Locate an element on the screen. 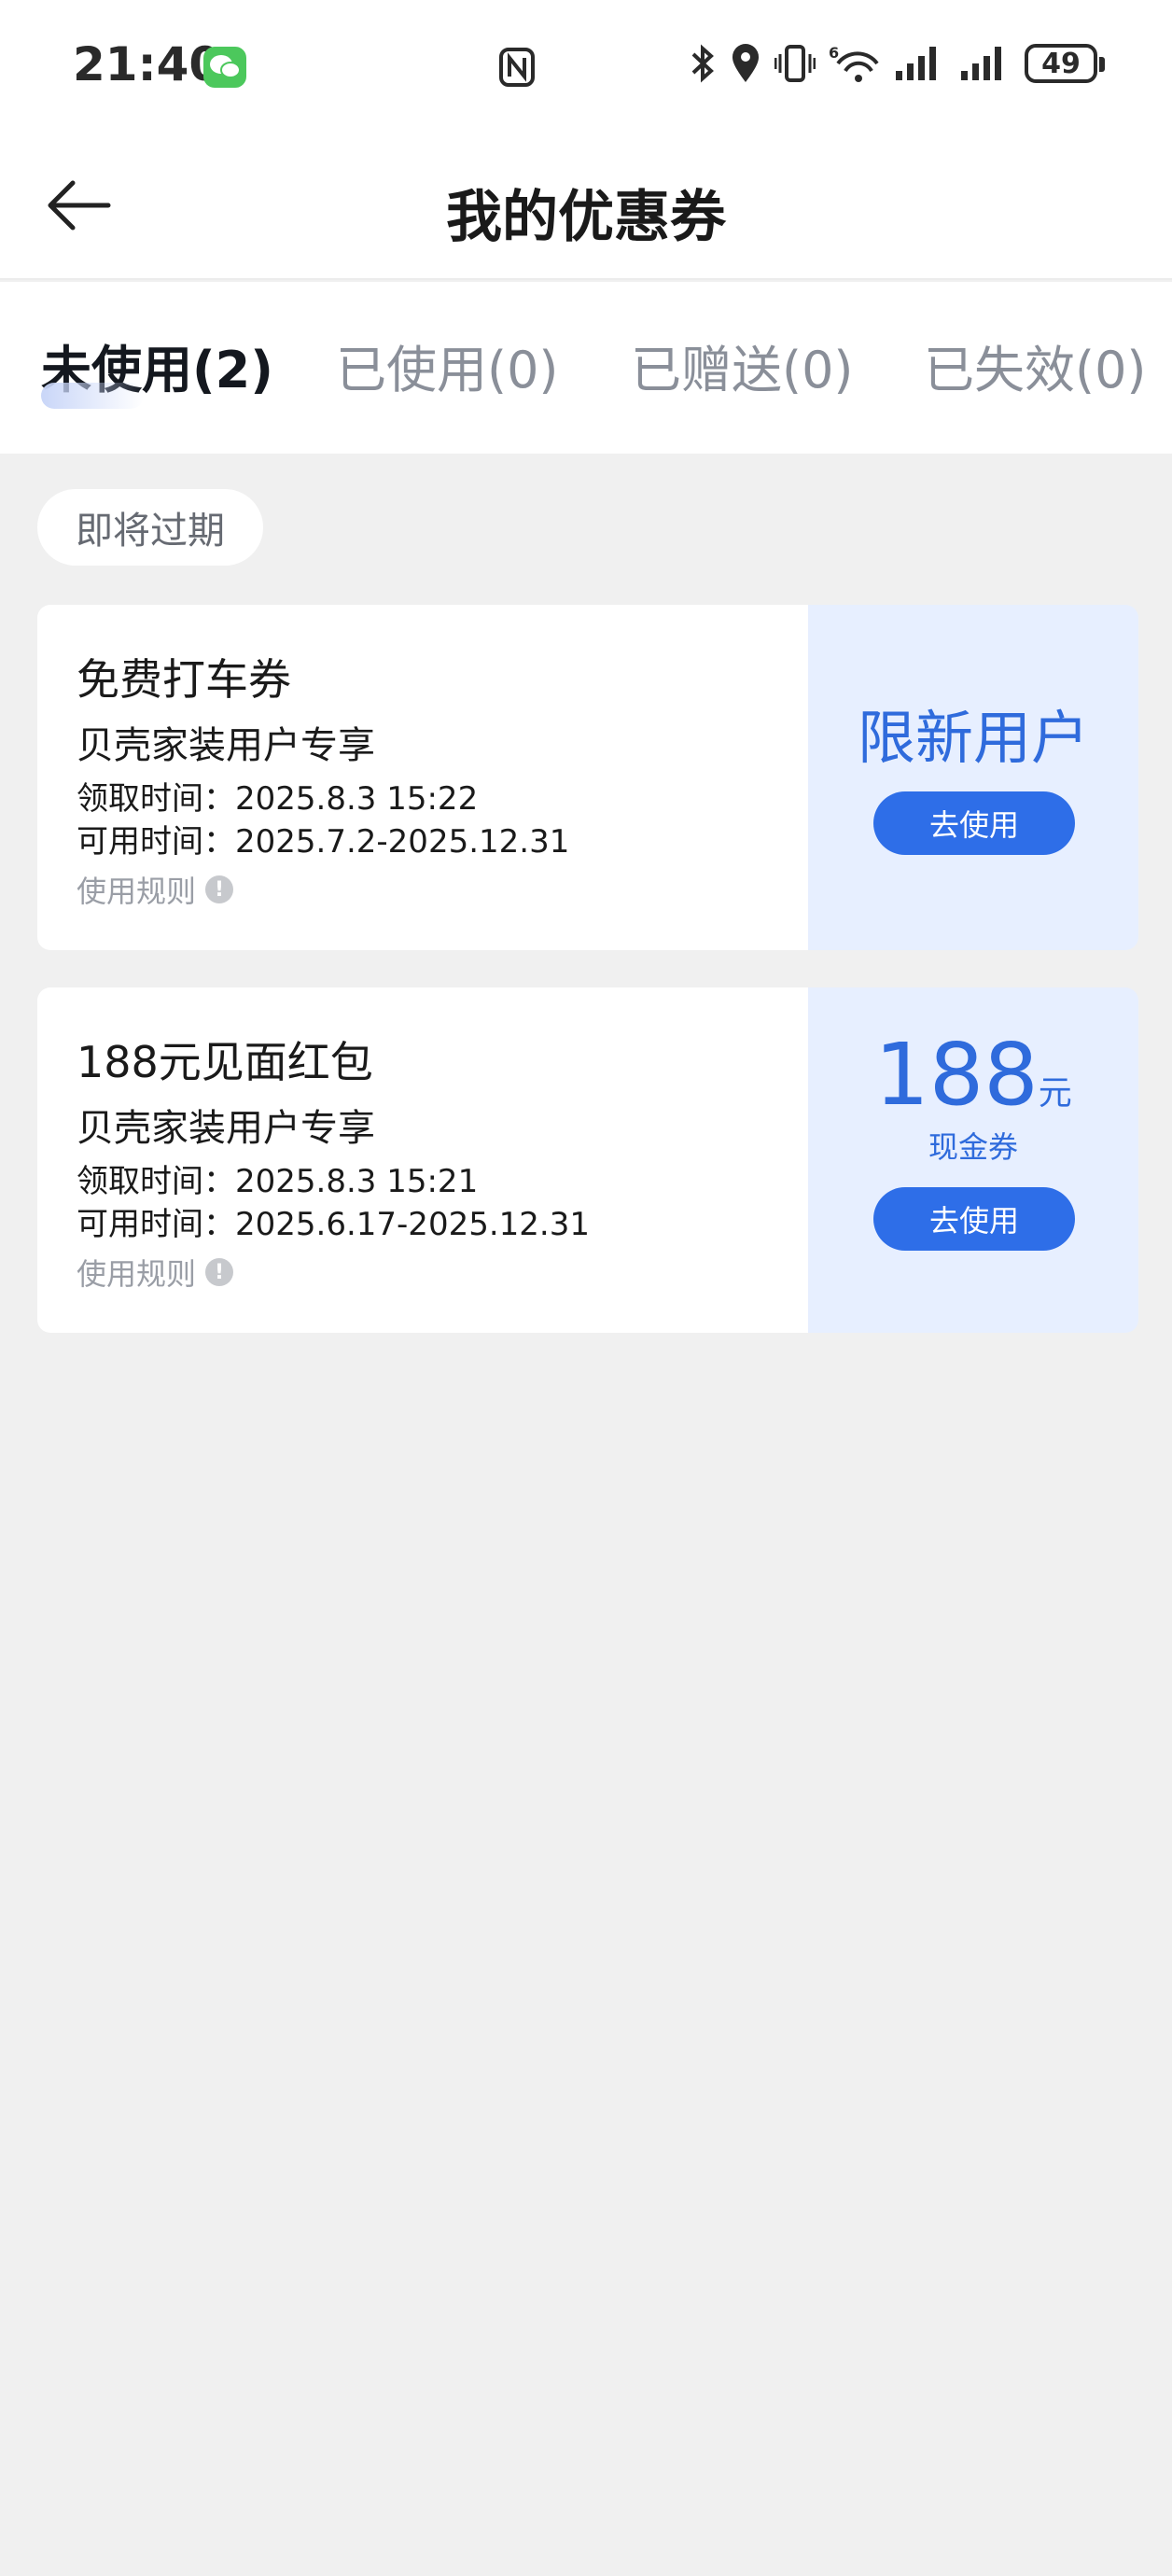 Image resolution: width=1172 pixels, height=2576 pixels. battery-level: 49 is located at coordinates (1061, 63).